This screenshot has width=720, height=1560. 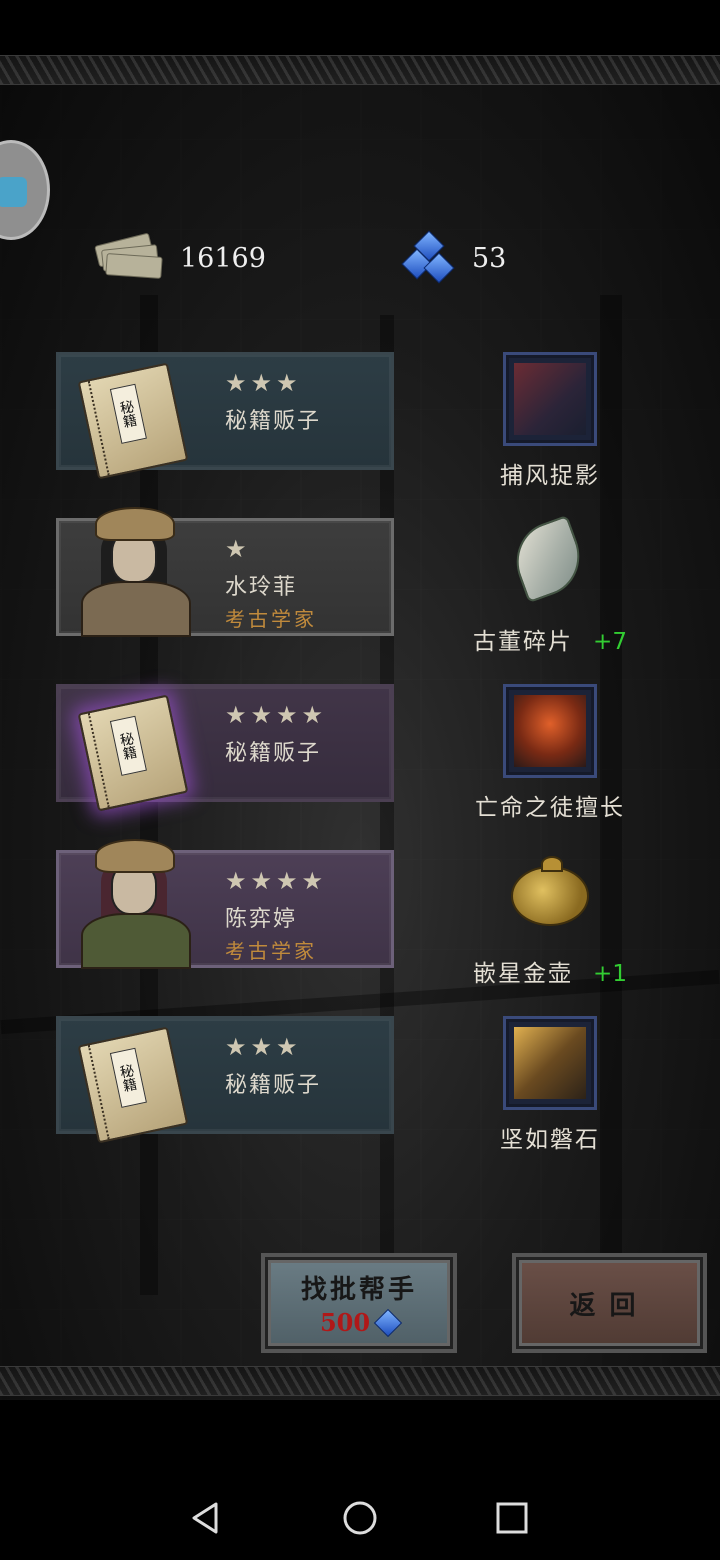 I want to click on recruit-row: 秘籍 ★★★★ 秘籍贩子 亡命之徒擅长, so click(x=360, y=764).